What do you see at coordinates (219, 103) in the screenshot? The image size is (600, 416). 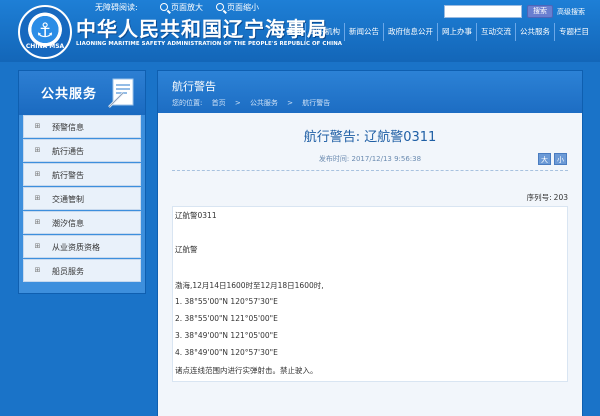 I see `breadcrumb-home: 首页` at bounding box center [219, 103].